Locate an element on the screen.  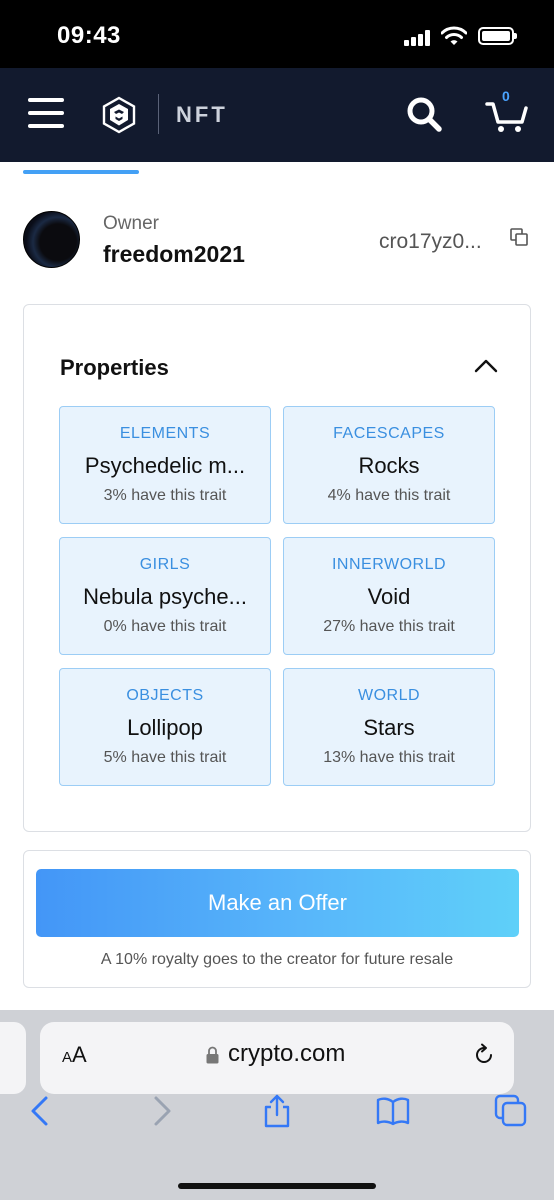
trait-card-objects: OBJECTS Lollipop 5% have this trait is located at coordinates (165, 727).